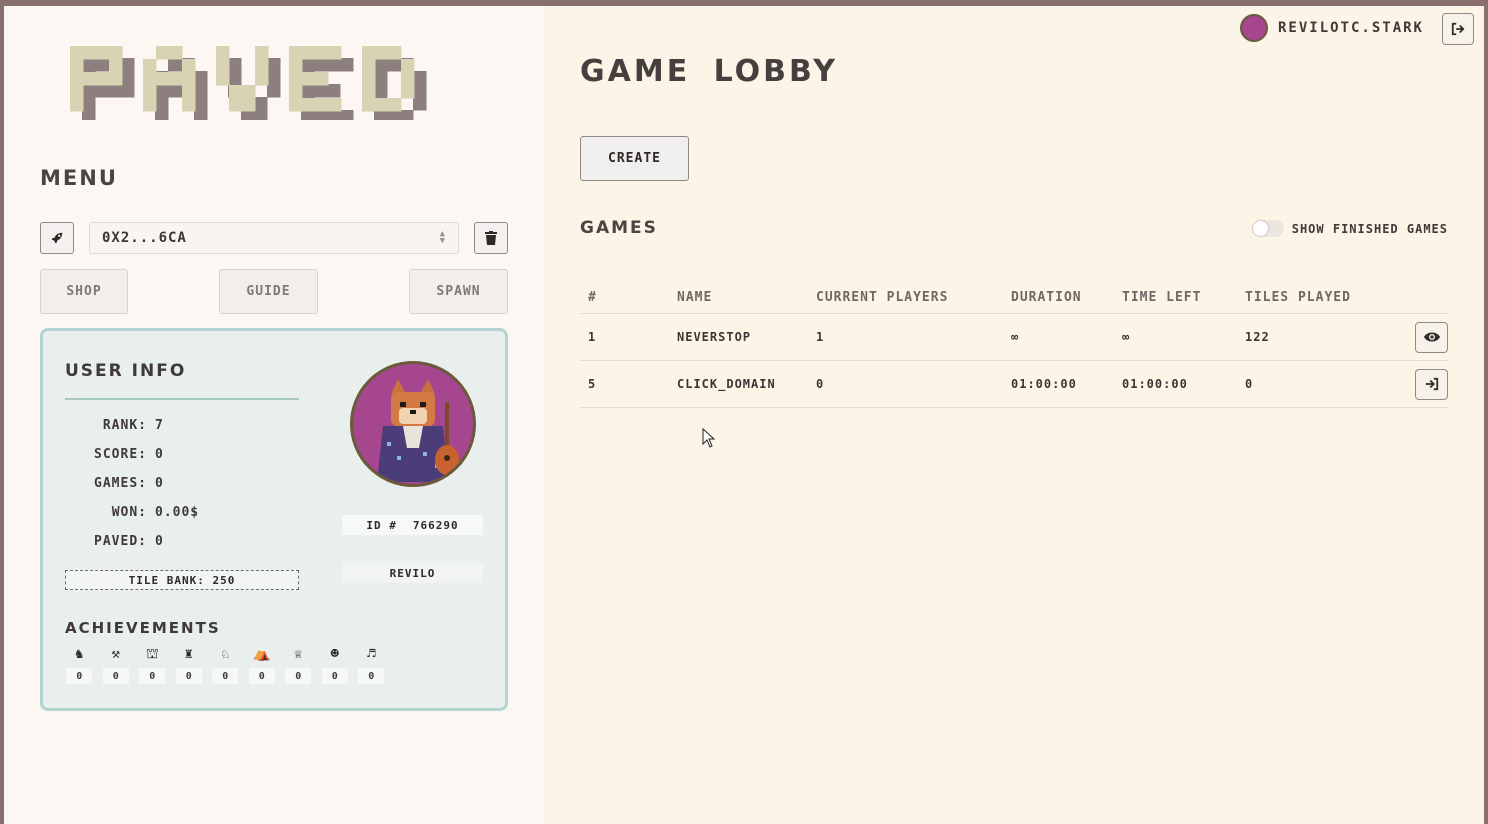 This screenshot has width=1488, height=824. I want to click on delete-button, so click(491, 238).